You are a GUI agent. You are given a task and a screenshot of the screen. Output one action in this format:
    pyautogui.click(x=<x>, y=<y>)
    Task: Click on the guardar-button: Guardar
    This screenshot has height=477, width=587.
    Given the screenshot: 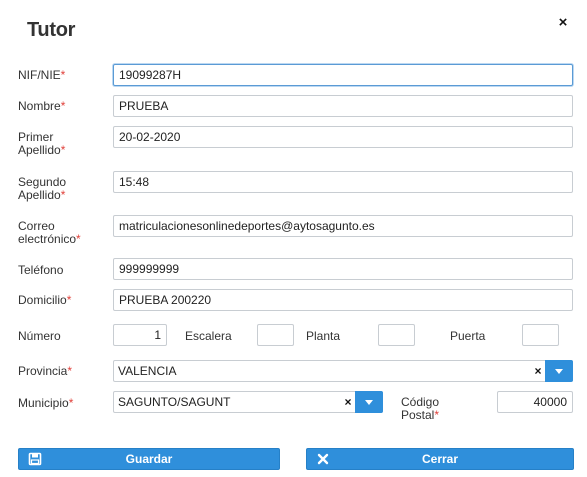 What is the action you would take?
    pyautogui.click(x=149, y=459)
    